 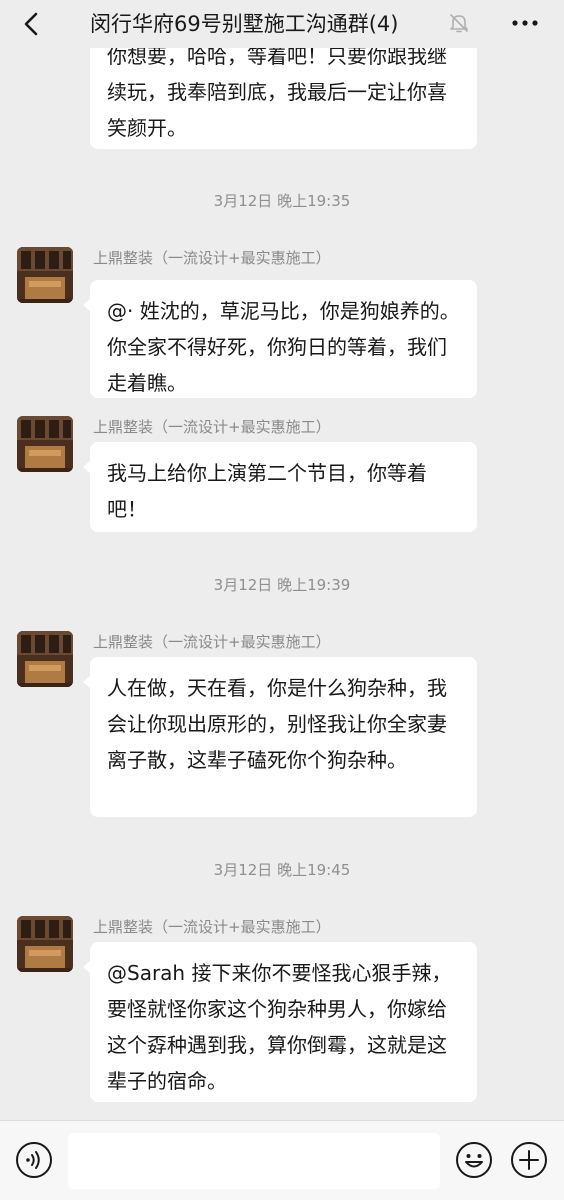 I want to click on message-input, so click(x=254, y=1161).